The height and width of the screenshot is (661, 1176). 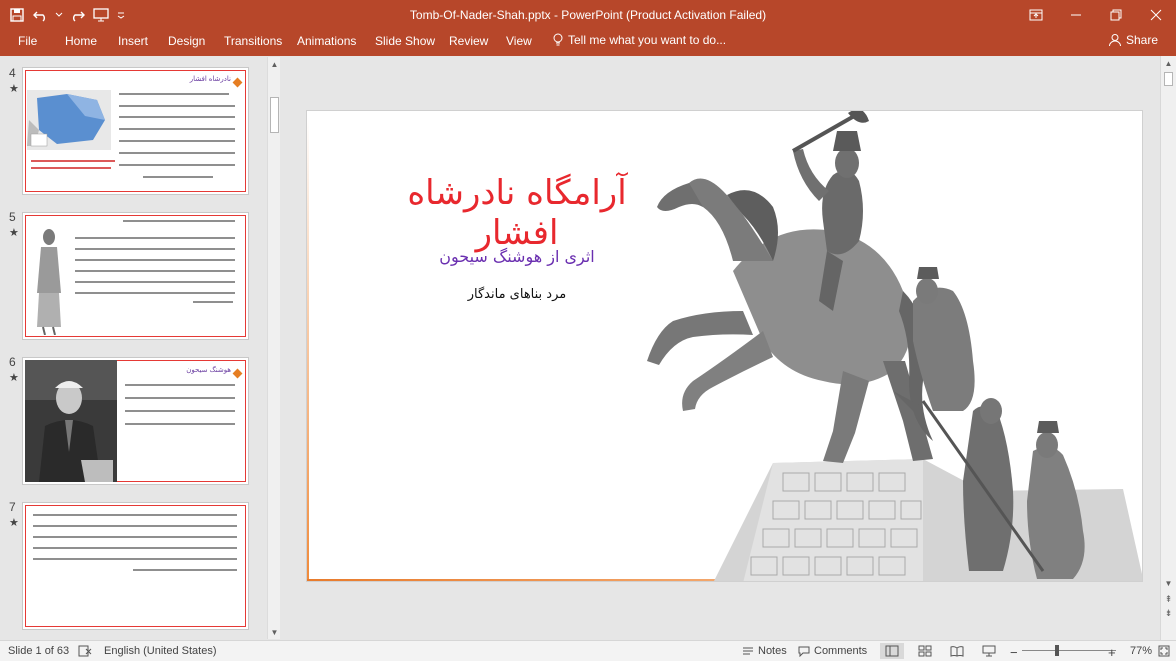 I want to click on reading-view-button, so click(x=957, y=651).